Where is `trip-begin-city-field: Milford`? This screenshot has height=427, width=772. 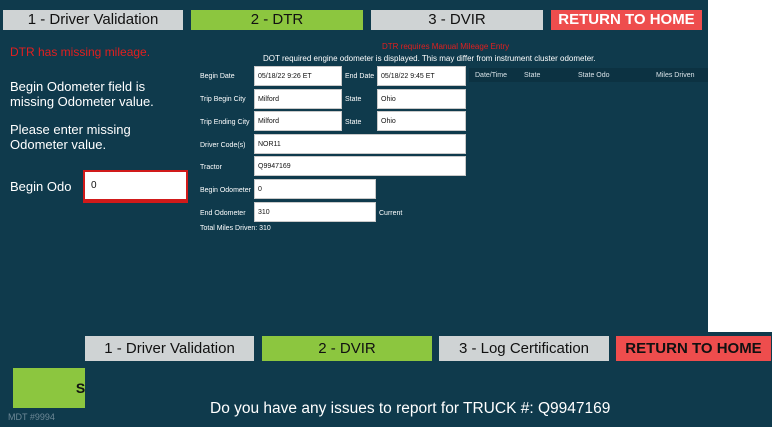 trip-begin-city-field: Milford is located at coordinates (298, 99).